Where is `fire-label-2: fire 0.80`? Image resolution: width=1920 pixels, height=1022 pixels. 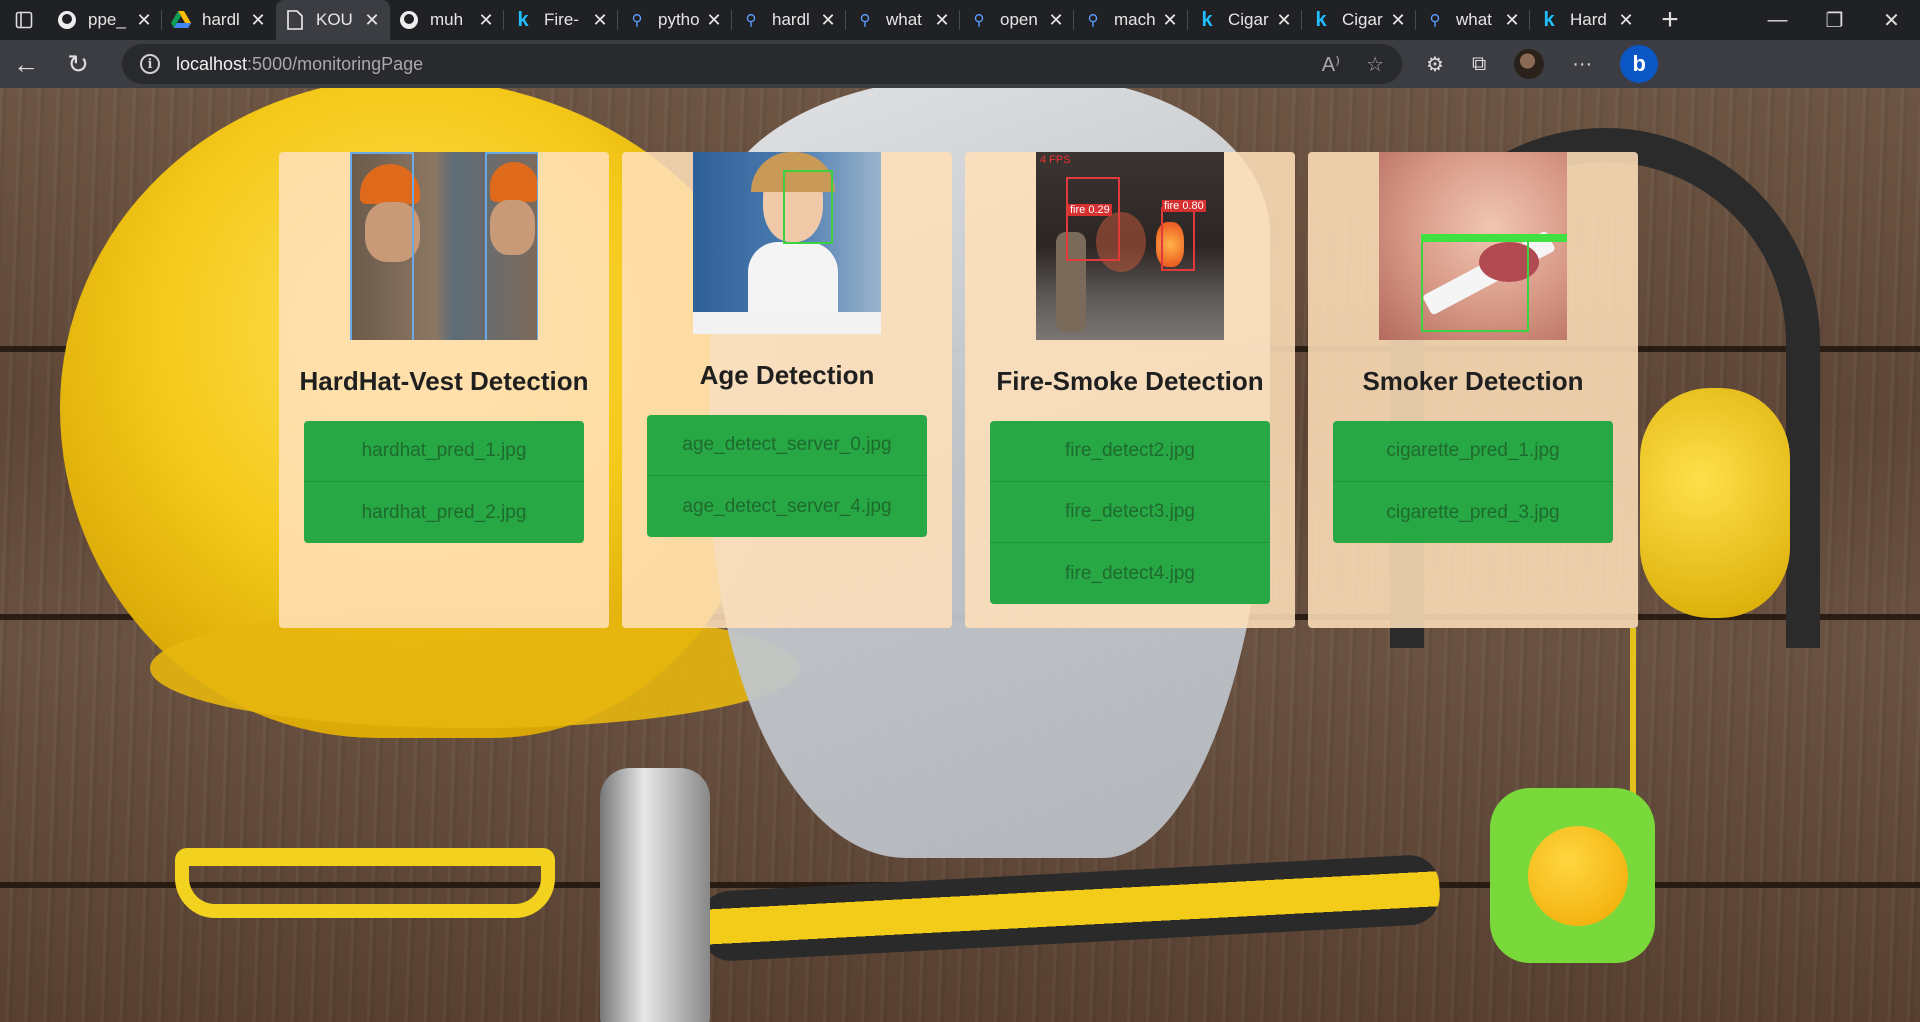
fire-label-2: fire 0.80 is located at coordinates (1184, 206).